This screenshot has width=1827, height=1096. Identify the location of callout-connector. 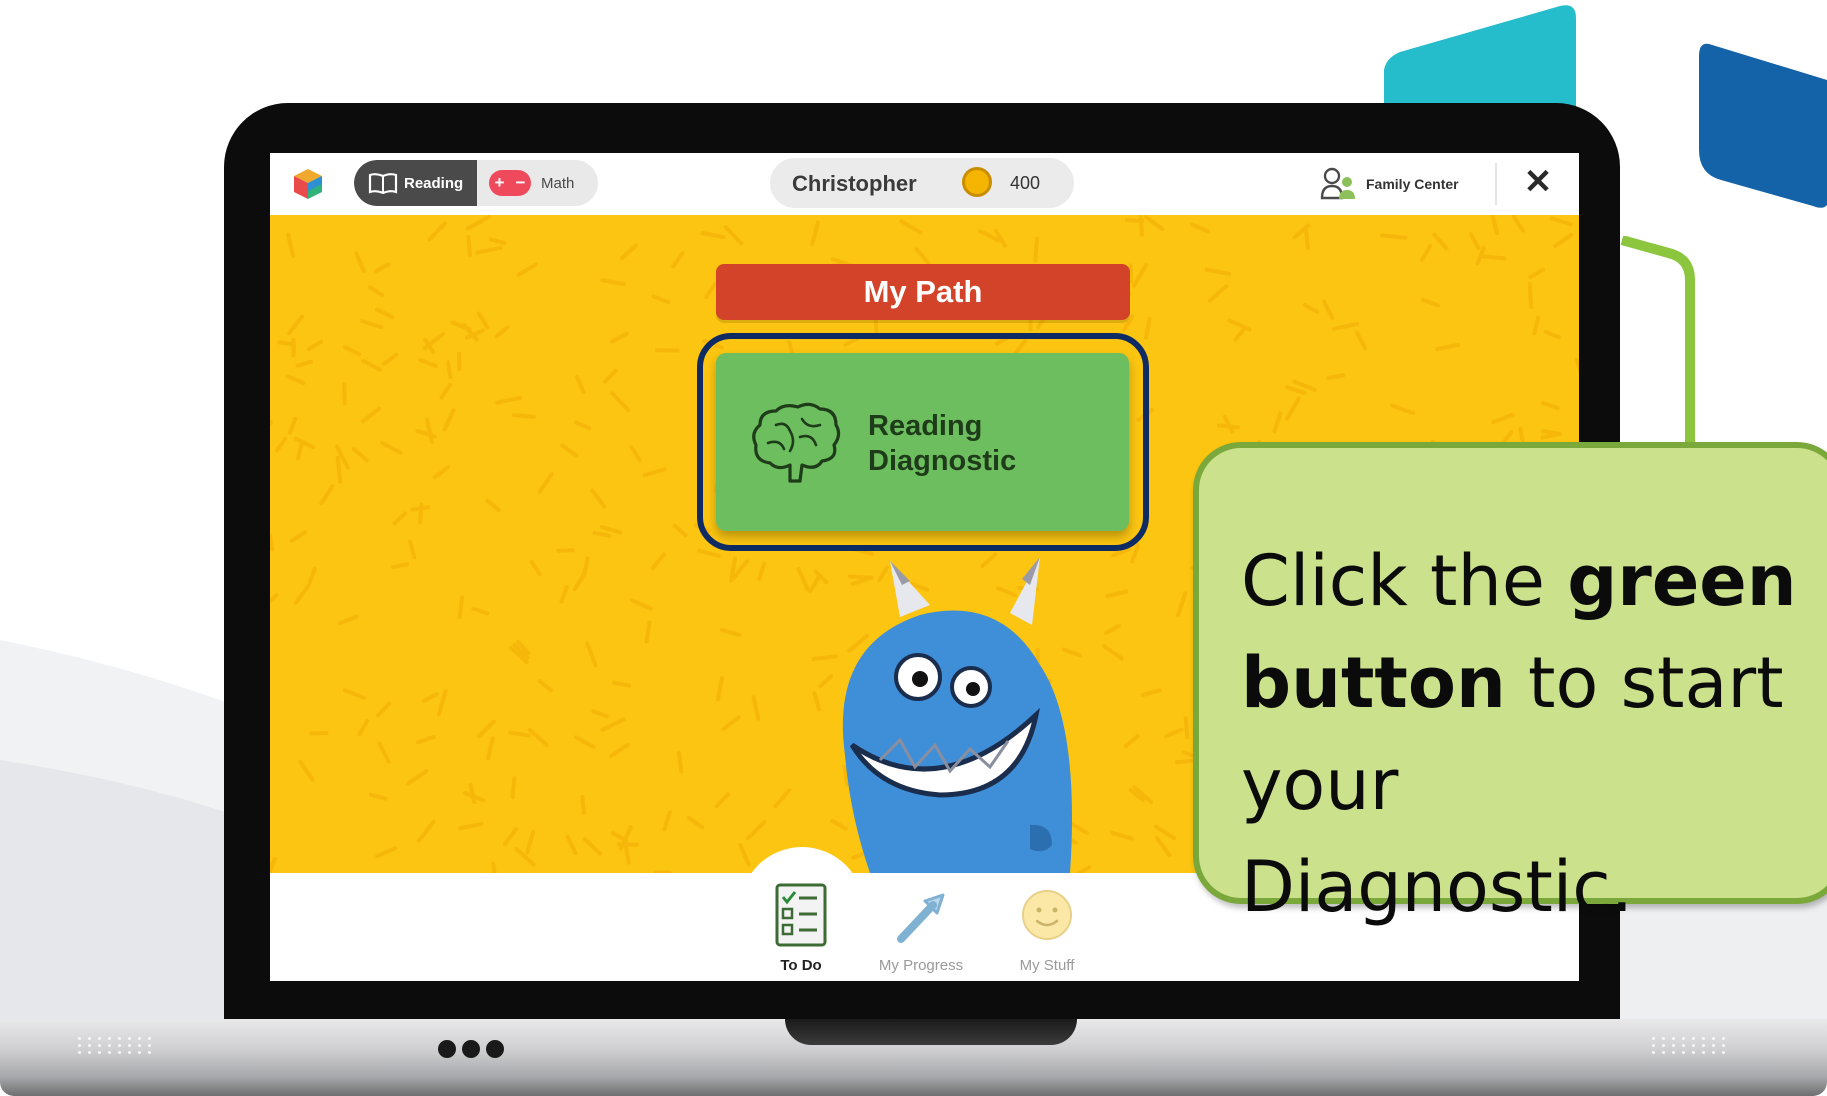
(1657, 341).